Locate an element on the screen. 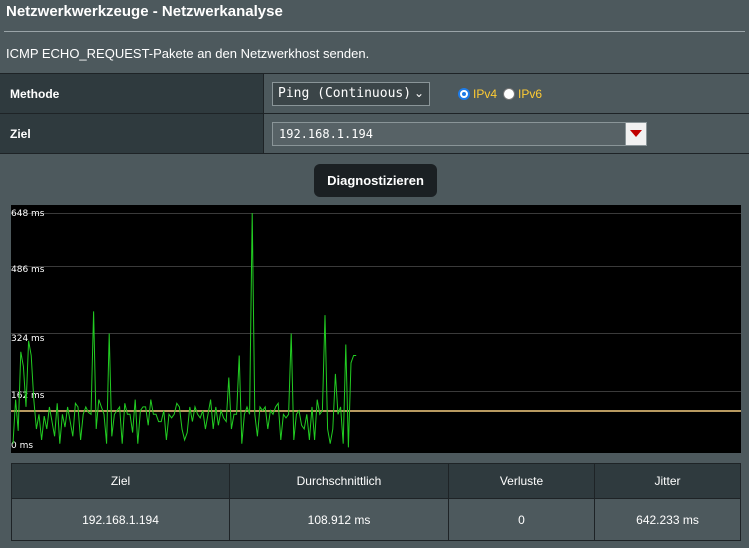 This screenshot has width=749, height=548. page-title: Netzwerkwerkzeuge - Netzwerkanalyse is located at coordinates (144, 11).